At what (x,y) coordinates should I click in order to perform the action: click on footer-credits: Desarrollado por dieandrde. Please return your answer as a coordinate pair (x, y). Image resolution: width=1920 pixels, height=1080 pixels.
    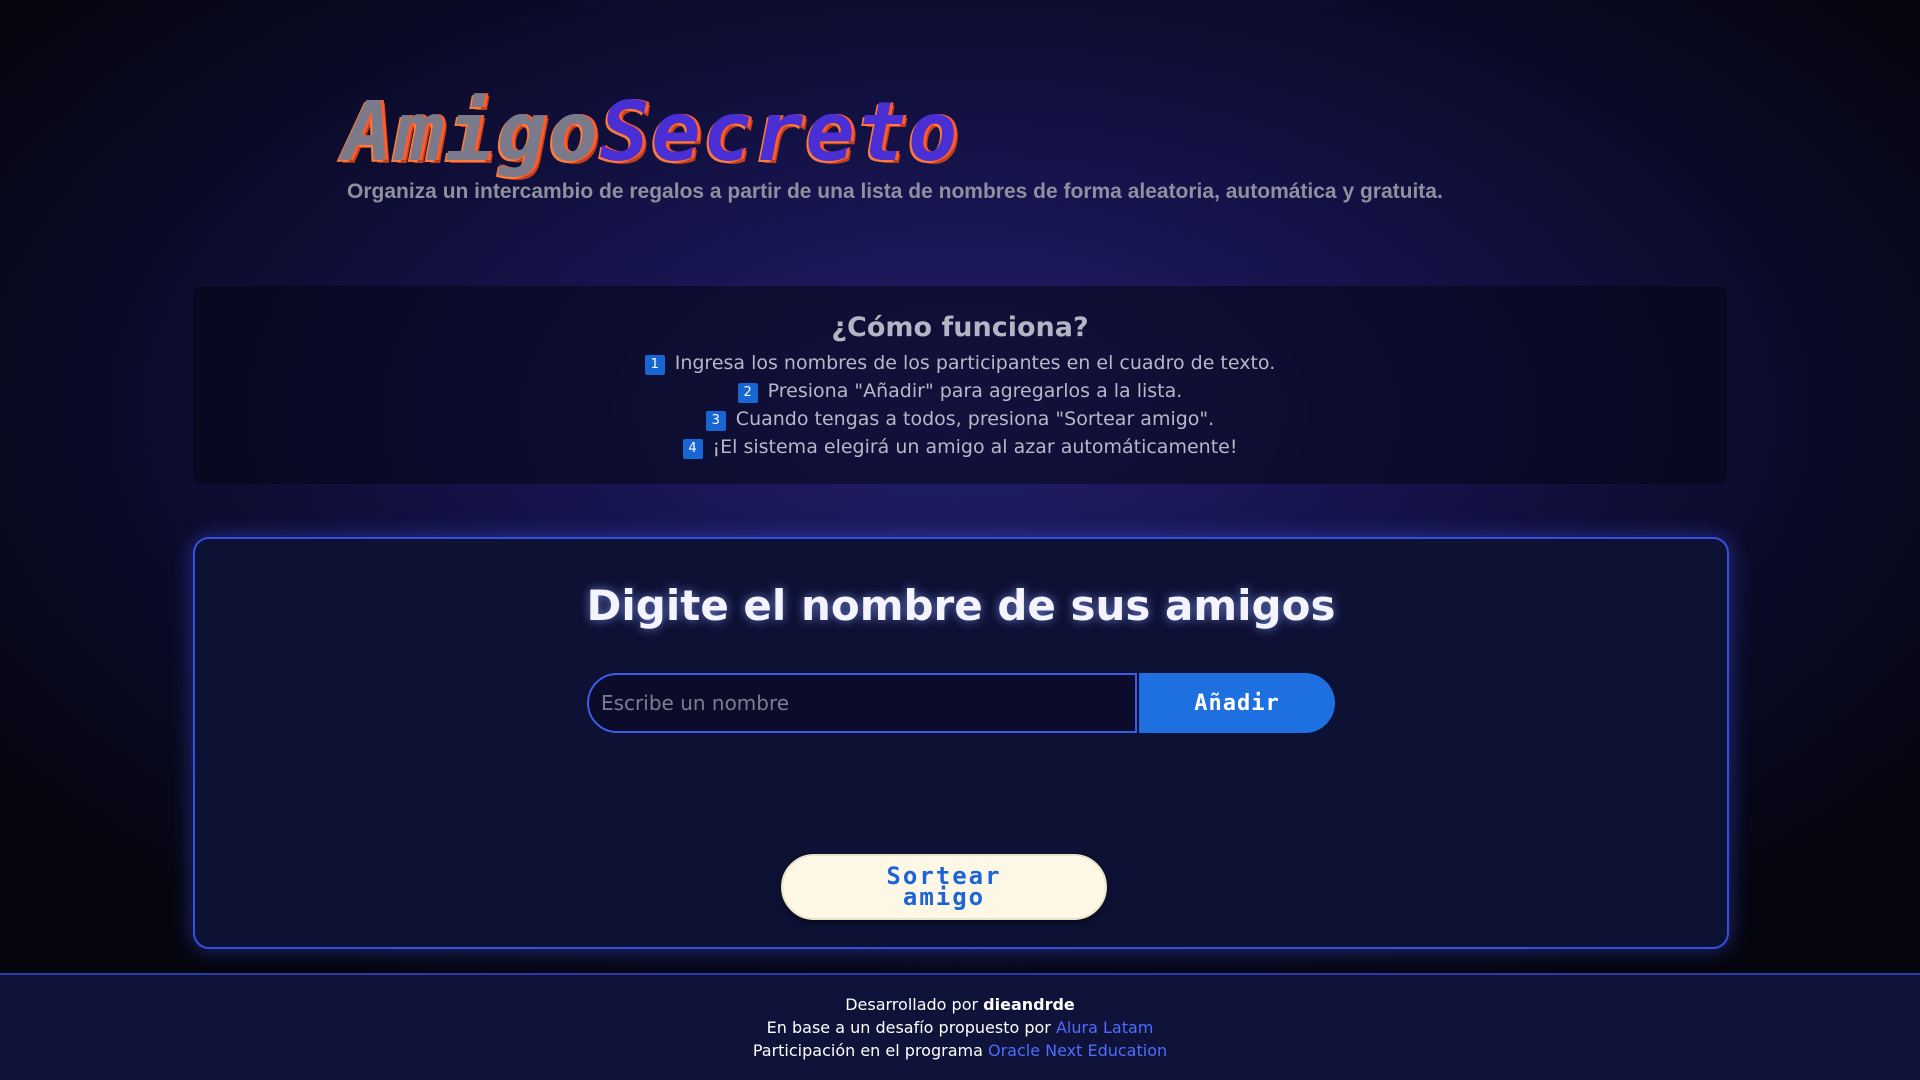
    Looking at the image, I should click on (960, 1004).